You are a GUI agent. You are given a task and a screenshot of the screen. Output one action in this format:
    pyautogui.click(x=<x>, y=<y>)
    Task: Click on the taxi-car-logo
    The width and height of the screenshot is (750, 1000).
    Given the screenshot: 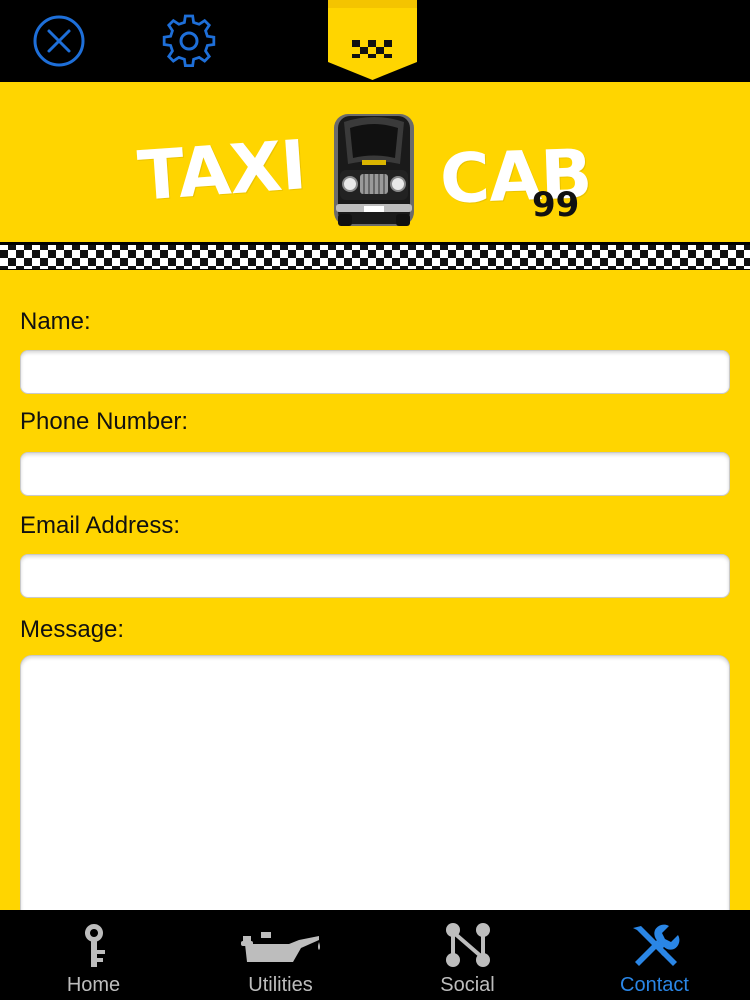 What is the action you would take?
    pyautogui.click(x=374, y=171)
    